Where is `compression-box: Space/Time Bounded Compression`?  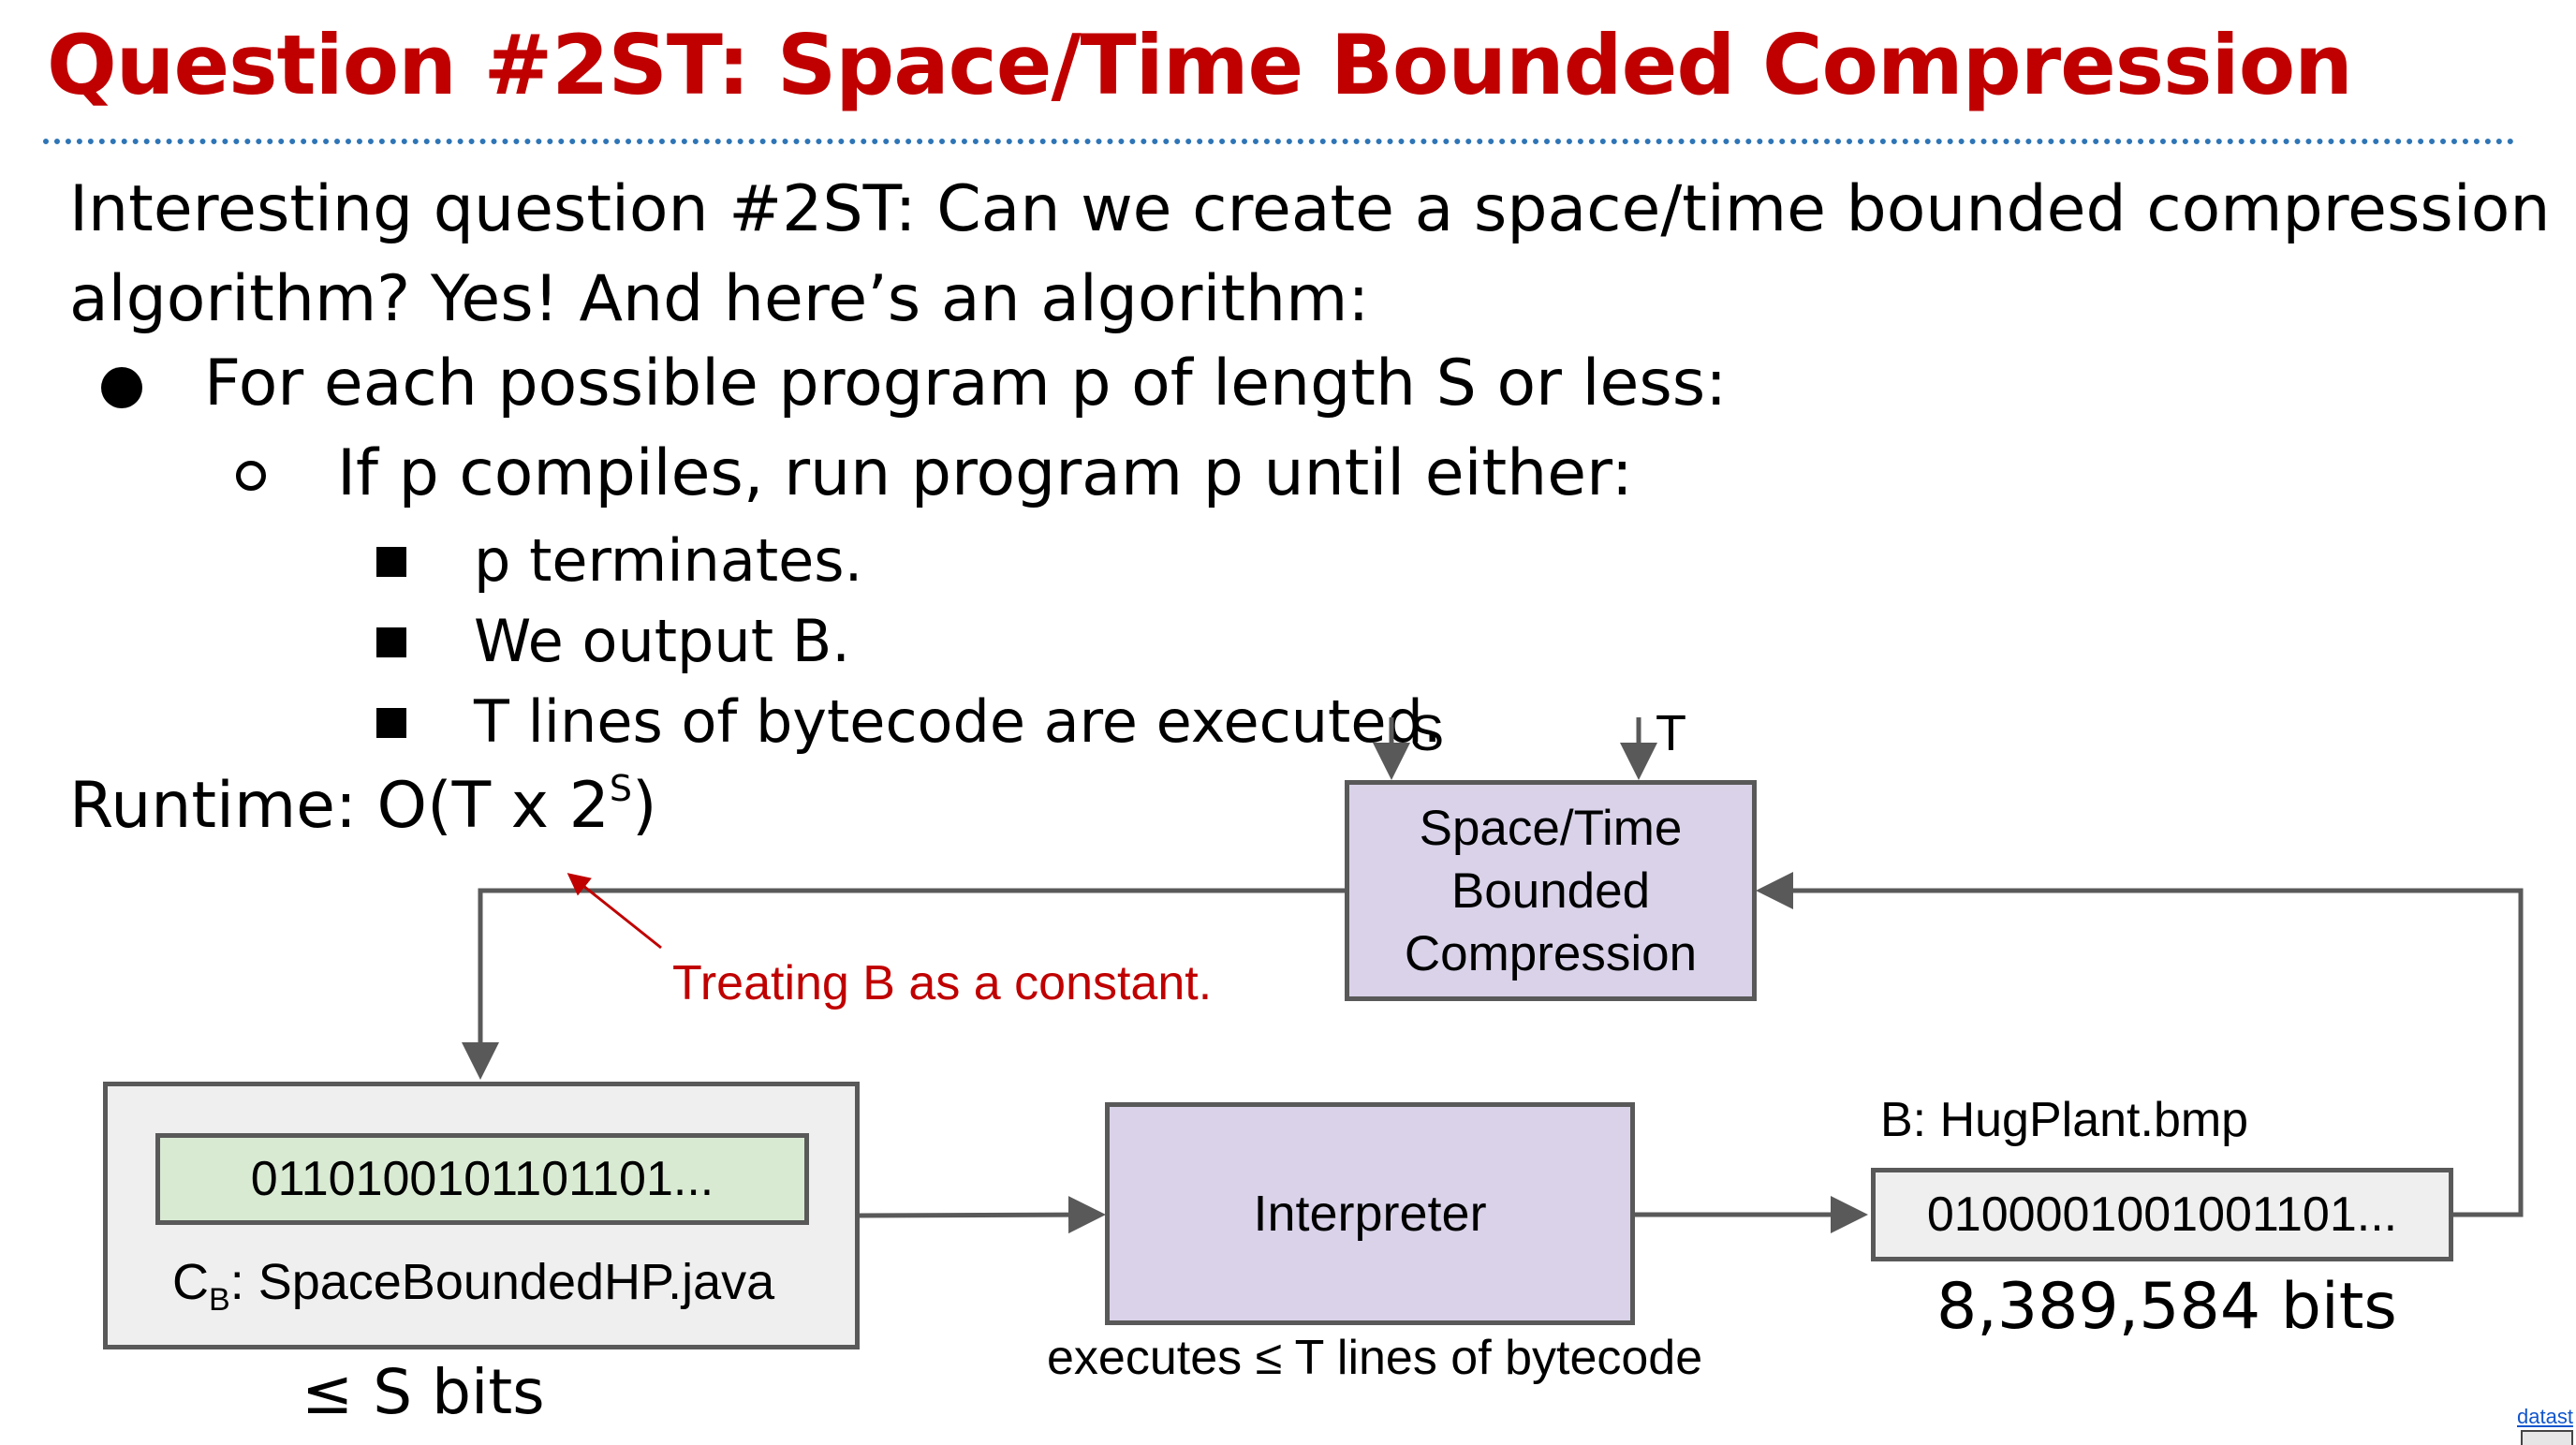
compression-box: Space/Time Bounded Compression is located at coordinates (1551, 890).